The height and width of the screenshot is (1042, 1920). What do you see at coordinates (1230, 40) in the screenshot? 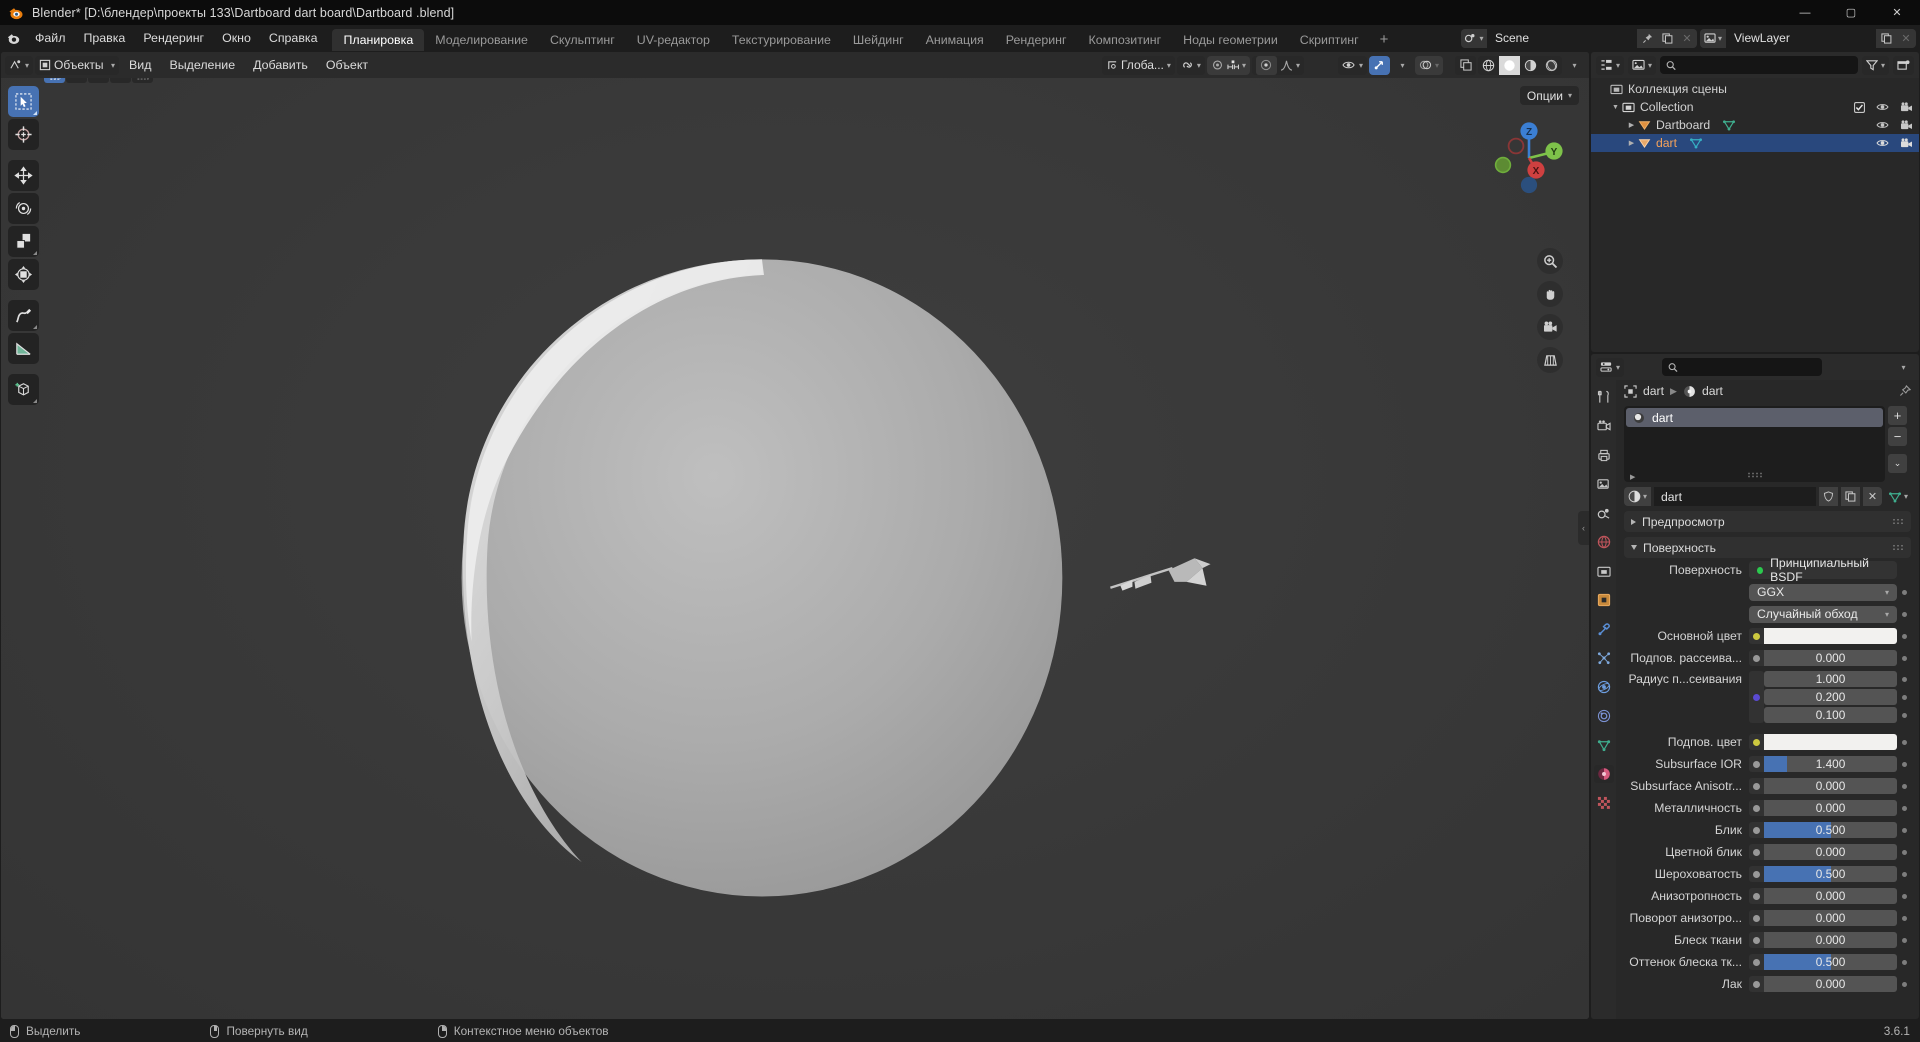
I see `tab-geometry-nodes: Ноды геометрии` at bounding box center [1230, 40].